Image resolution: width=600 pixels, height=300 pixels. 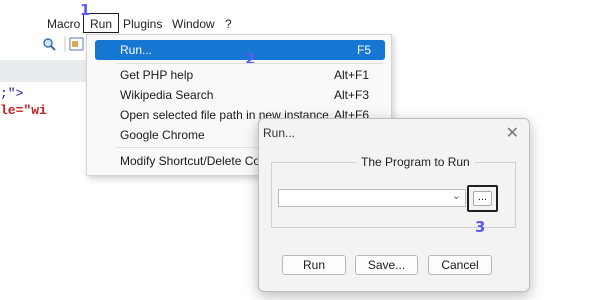 I want to click on menu-window: Window, so click(x=193, y=24).